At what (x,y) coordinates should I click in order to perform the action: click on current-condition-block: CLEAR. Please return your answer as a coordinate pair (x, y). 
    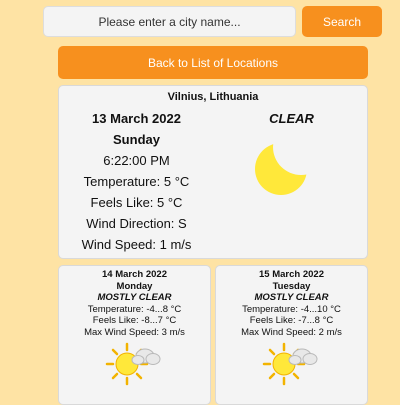
    Looking at the image, I should click on (291, 151).